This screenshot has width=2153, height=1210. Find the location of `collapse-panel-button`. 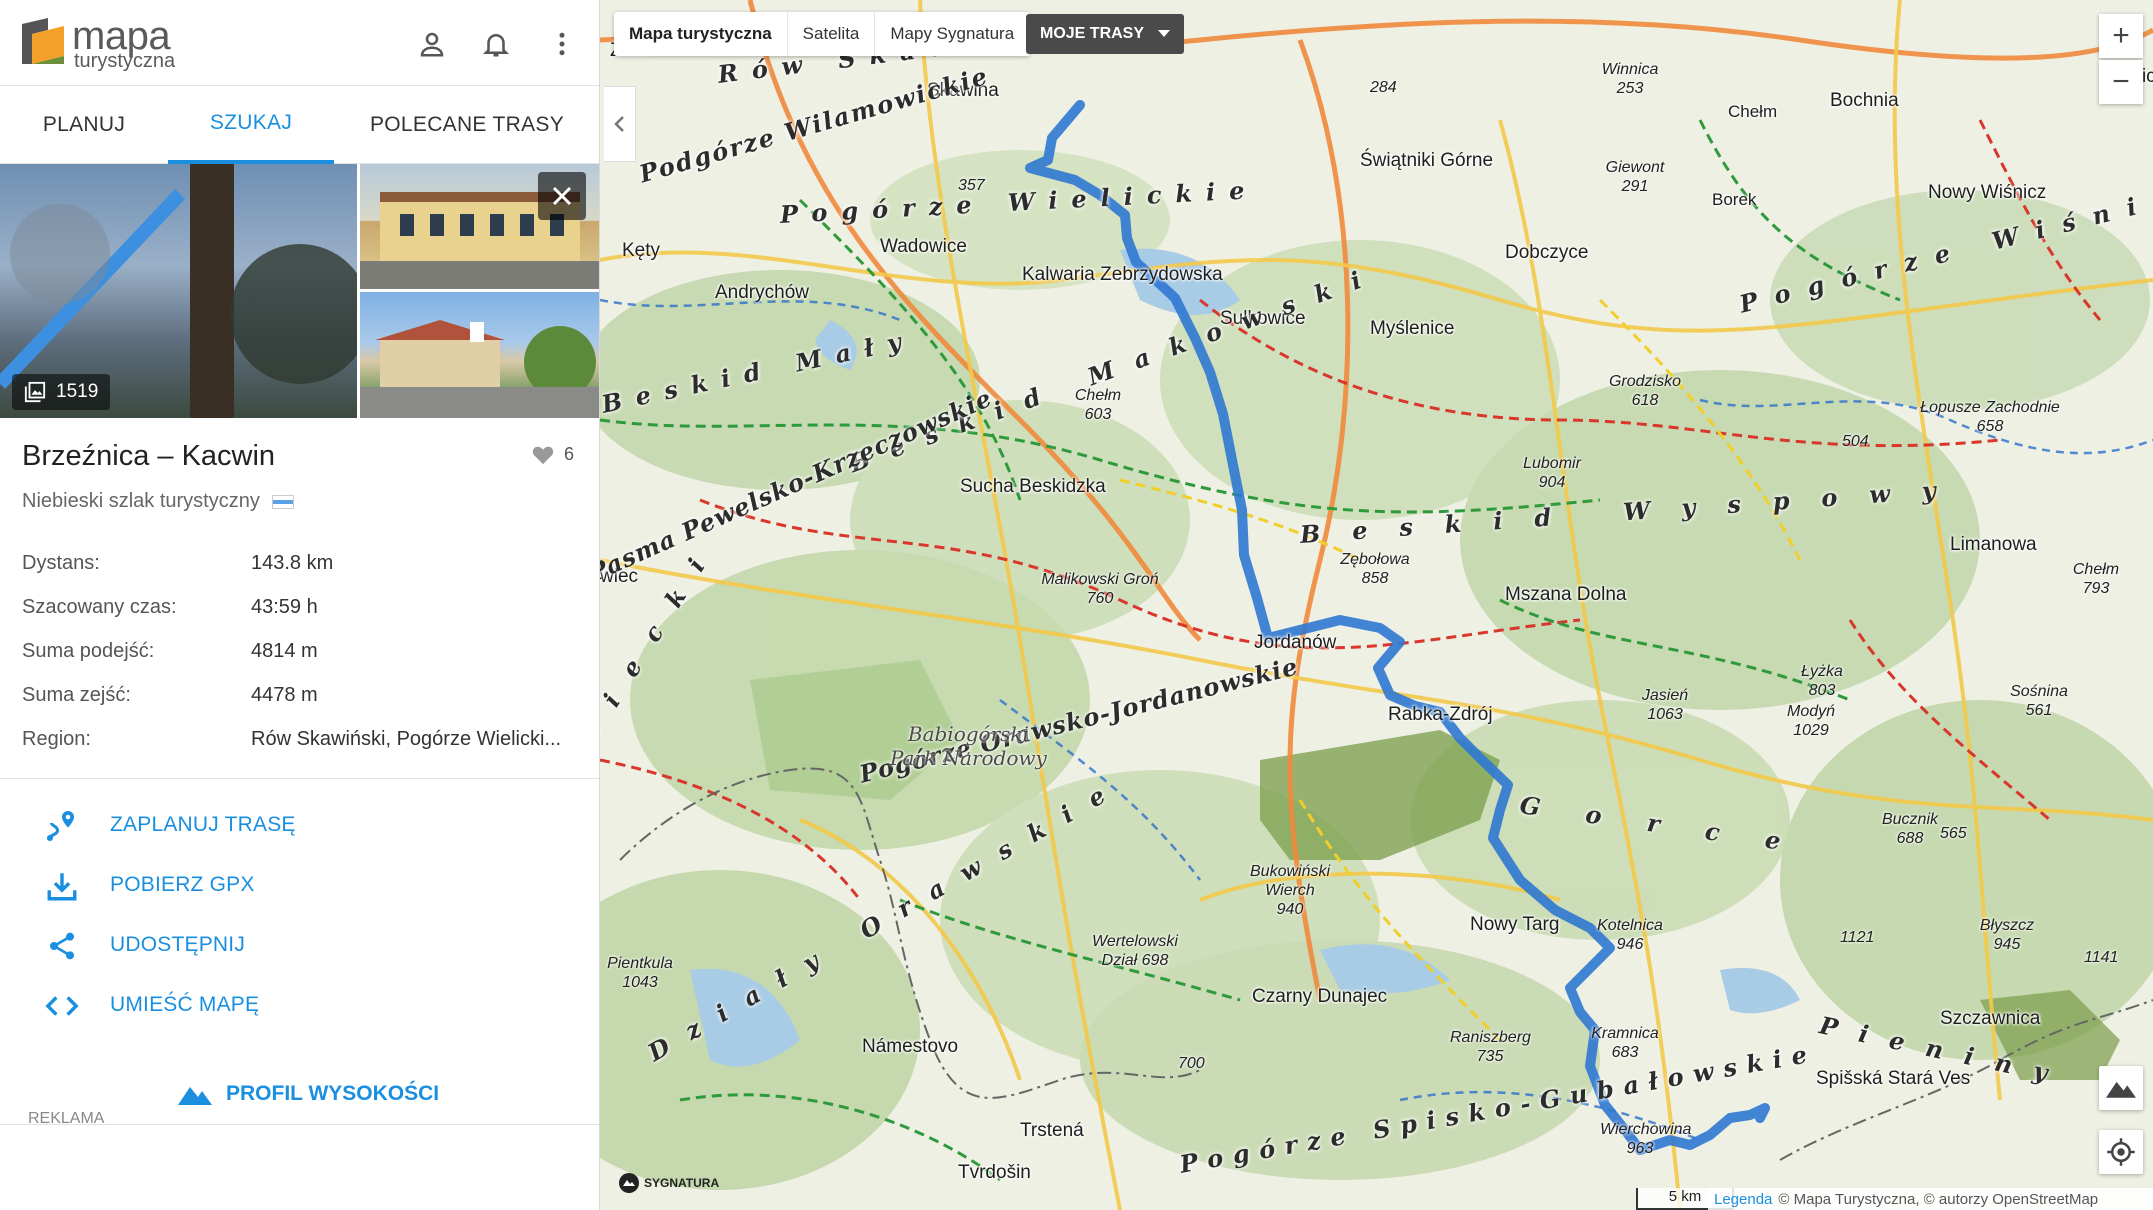

collapse-panel-button is located at coordinates (620, 124).